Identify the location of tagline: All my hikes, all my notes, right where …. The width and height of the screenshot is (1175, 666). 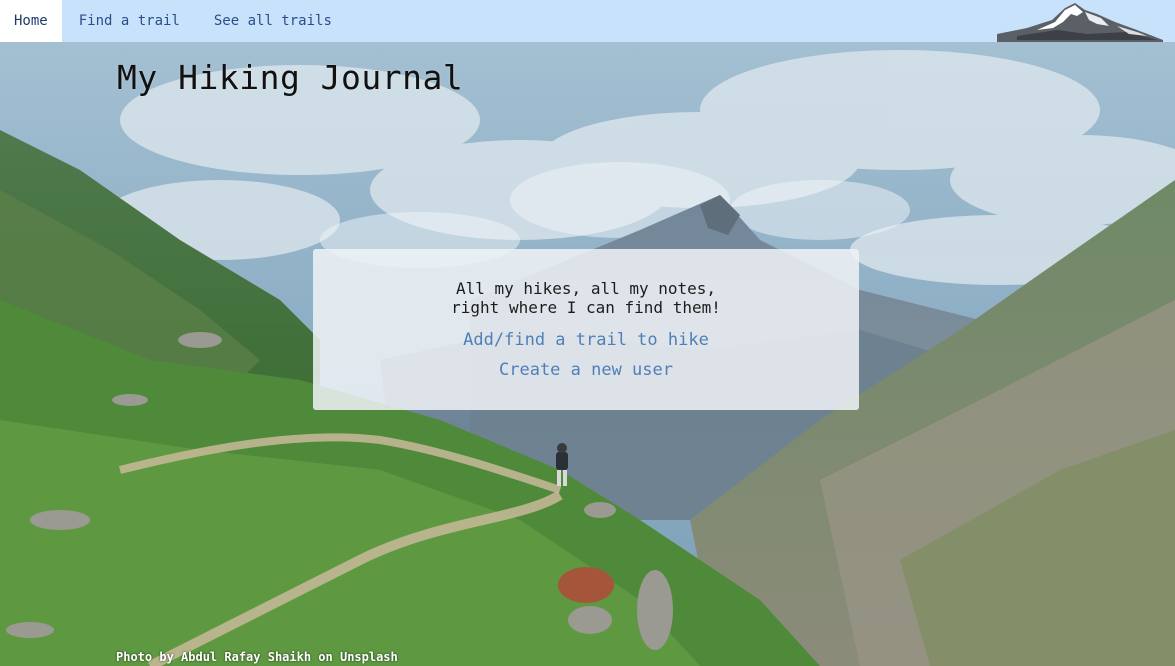
(586, 298).